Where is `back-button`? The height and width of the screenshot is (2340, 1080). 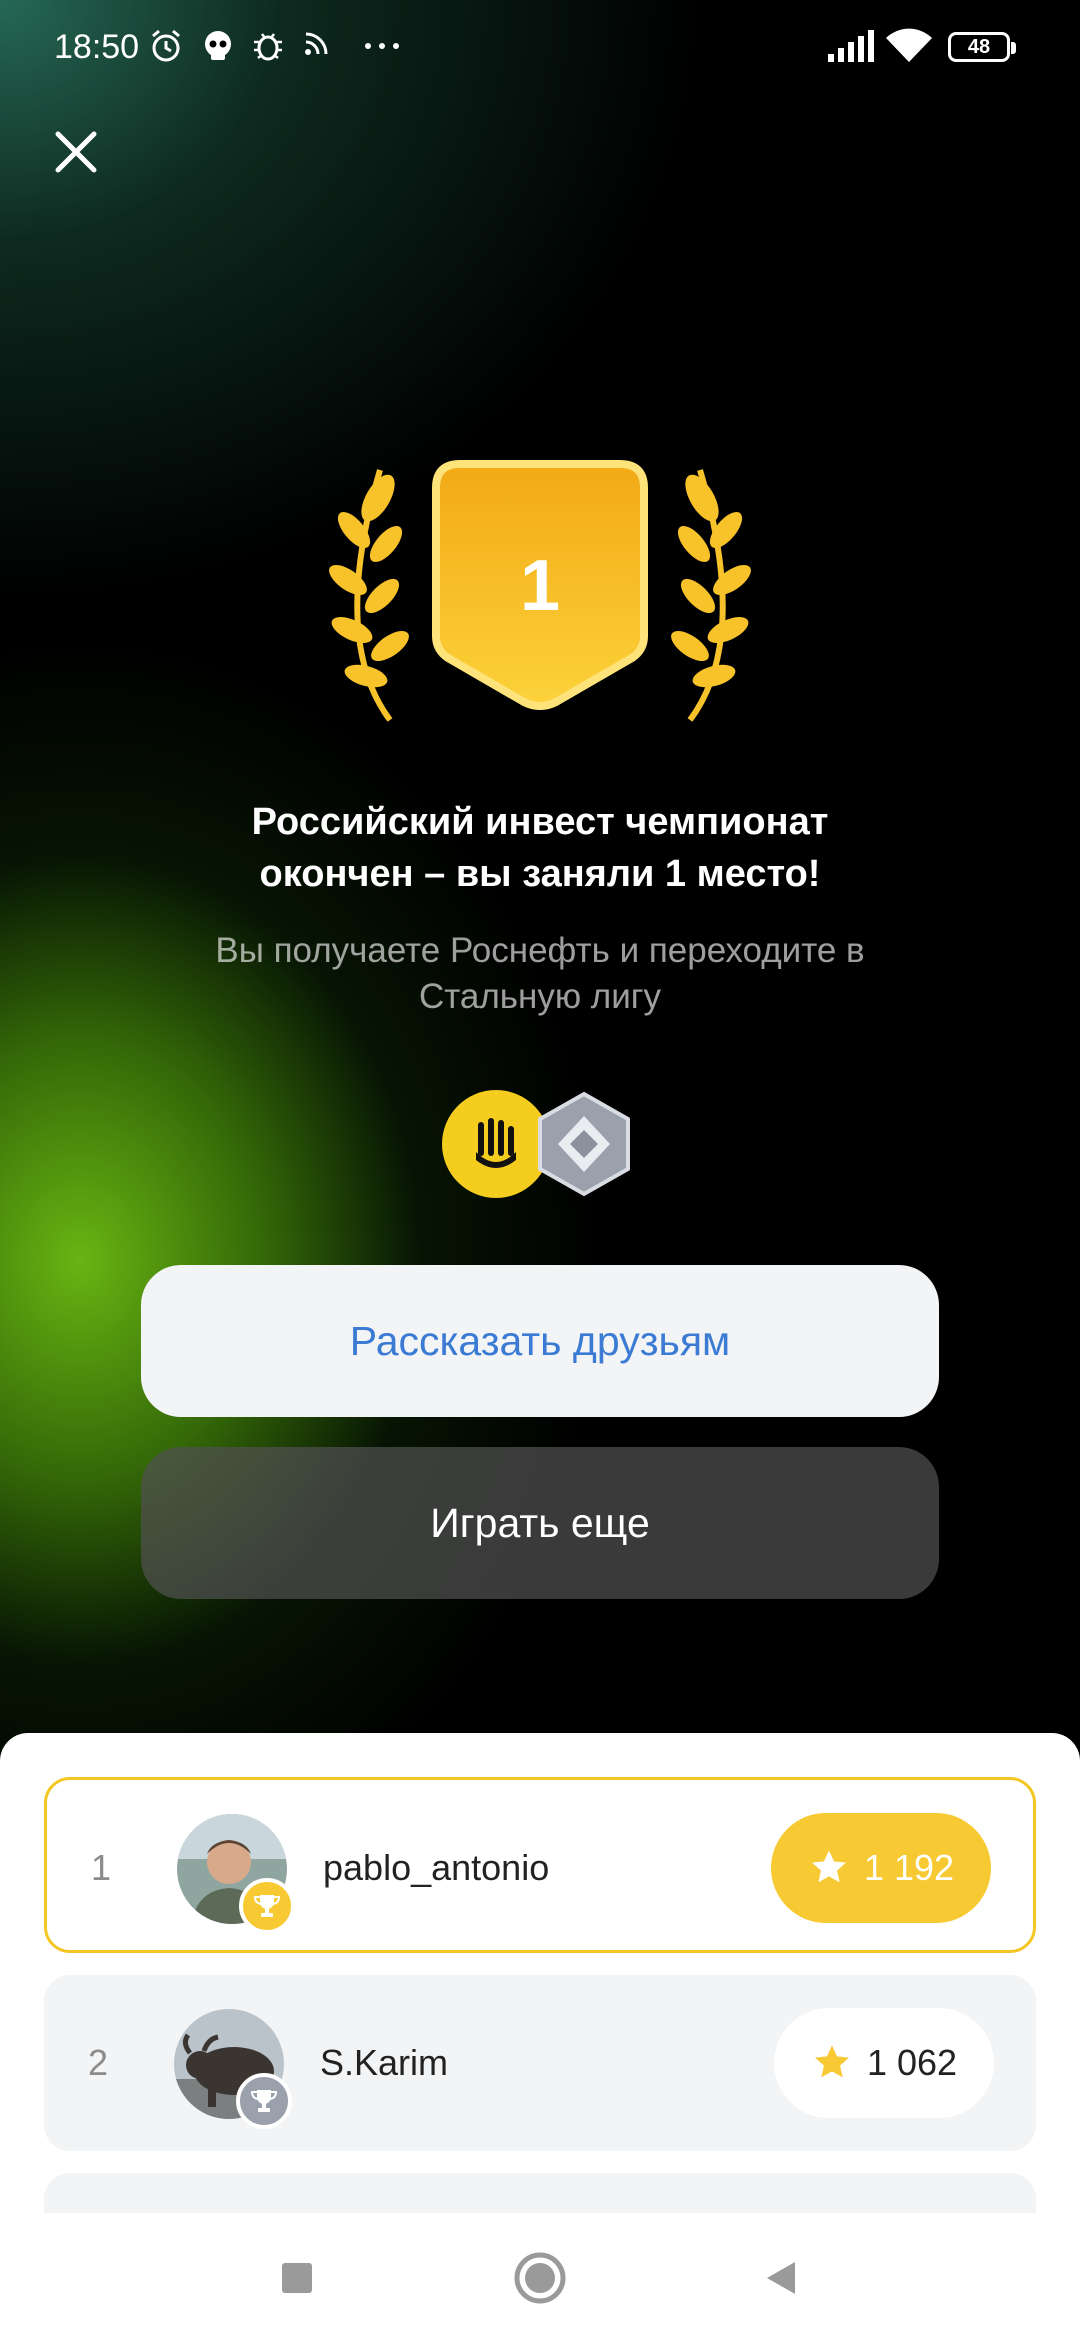
back-button is located at coordinates (781, 2278).